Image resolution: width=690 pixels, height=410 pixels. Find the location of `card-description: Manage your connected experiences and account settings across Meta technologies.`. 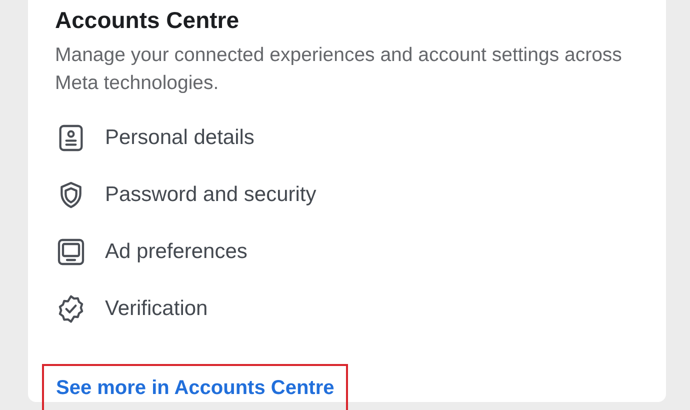

card-description: Manage your connected experiences and account settings across Meta technologies. is located at coordinates (339, 69).